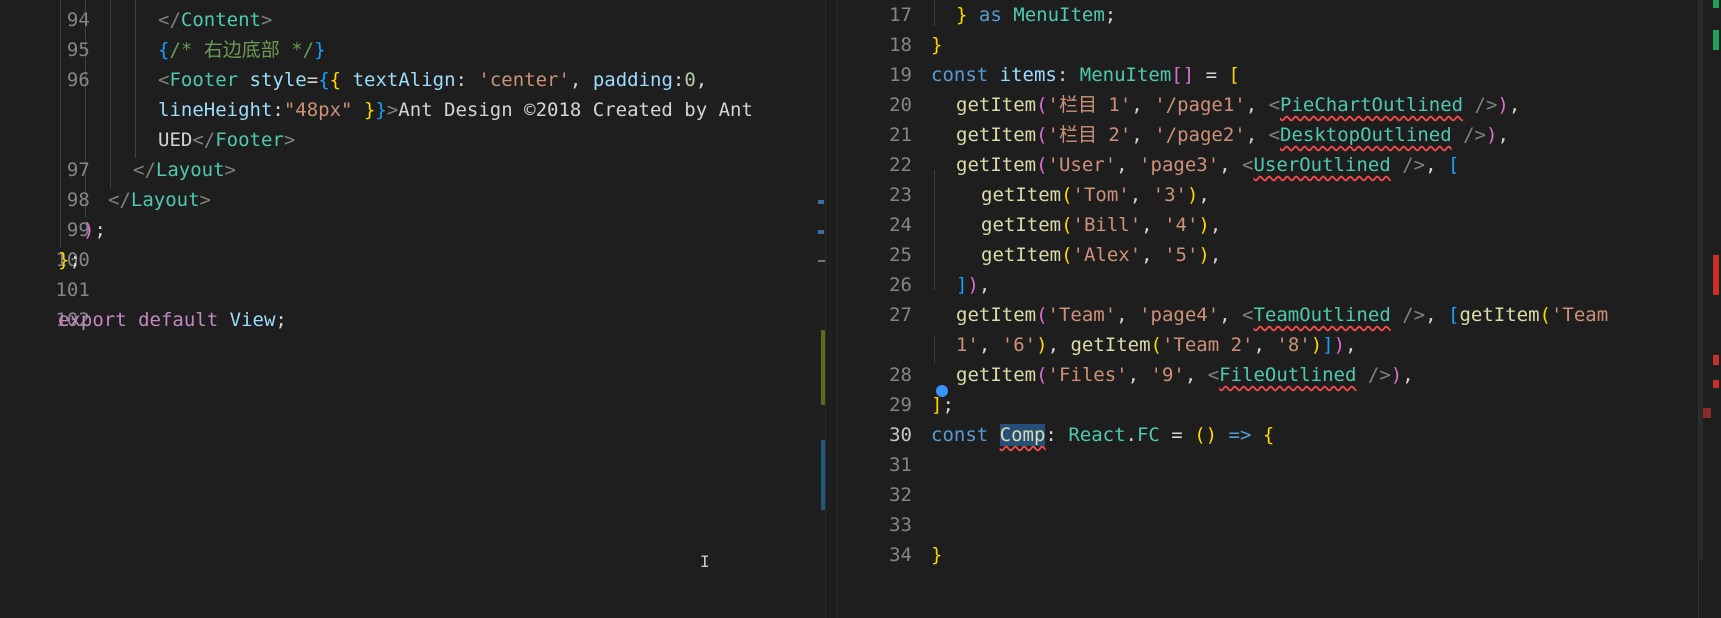 This screenshot has height=618, width=1721. I want to click on line-number: 28, so click(900, 375).